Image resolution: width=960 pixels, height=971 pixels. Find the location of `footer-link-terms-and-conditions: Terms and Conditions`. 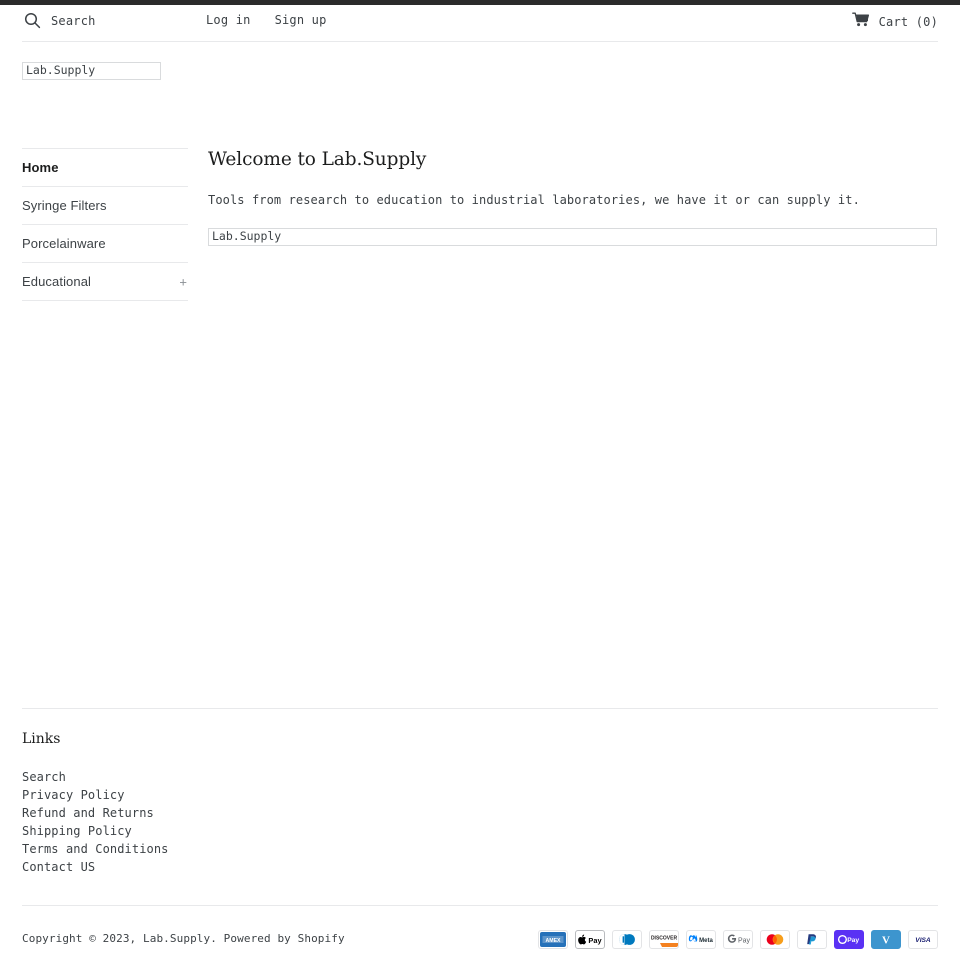

footer-link-terms-and-conditions: Terms and Conditions is located at coordinates (95, 849).